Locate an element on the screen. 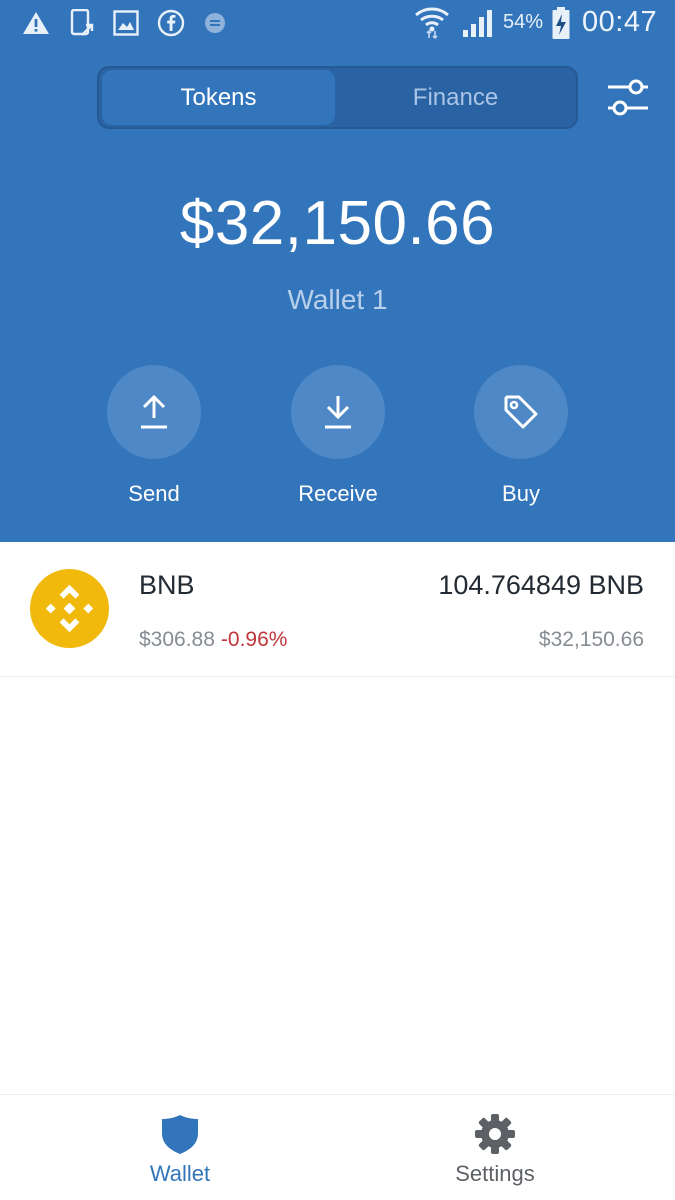  status-time: 00:47 is located at coordinates (620, 22).